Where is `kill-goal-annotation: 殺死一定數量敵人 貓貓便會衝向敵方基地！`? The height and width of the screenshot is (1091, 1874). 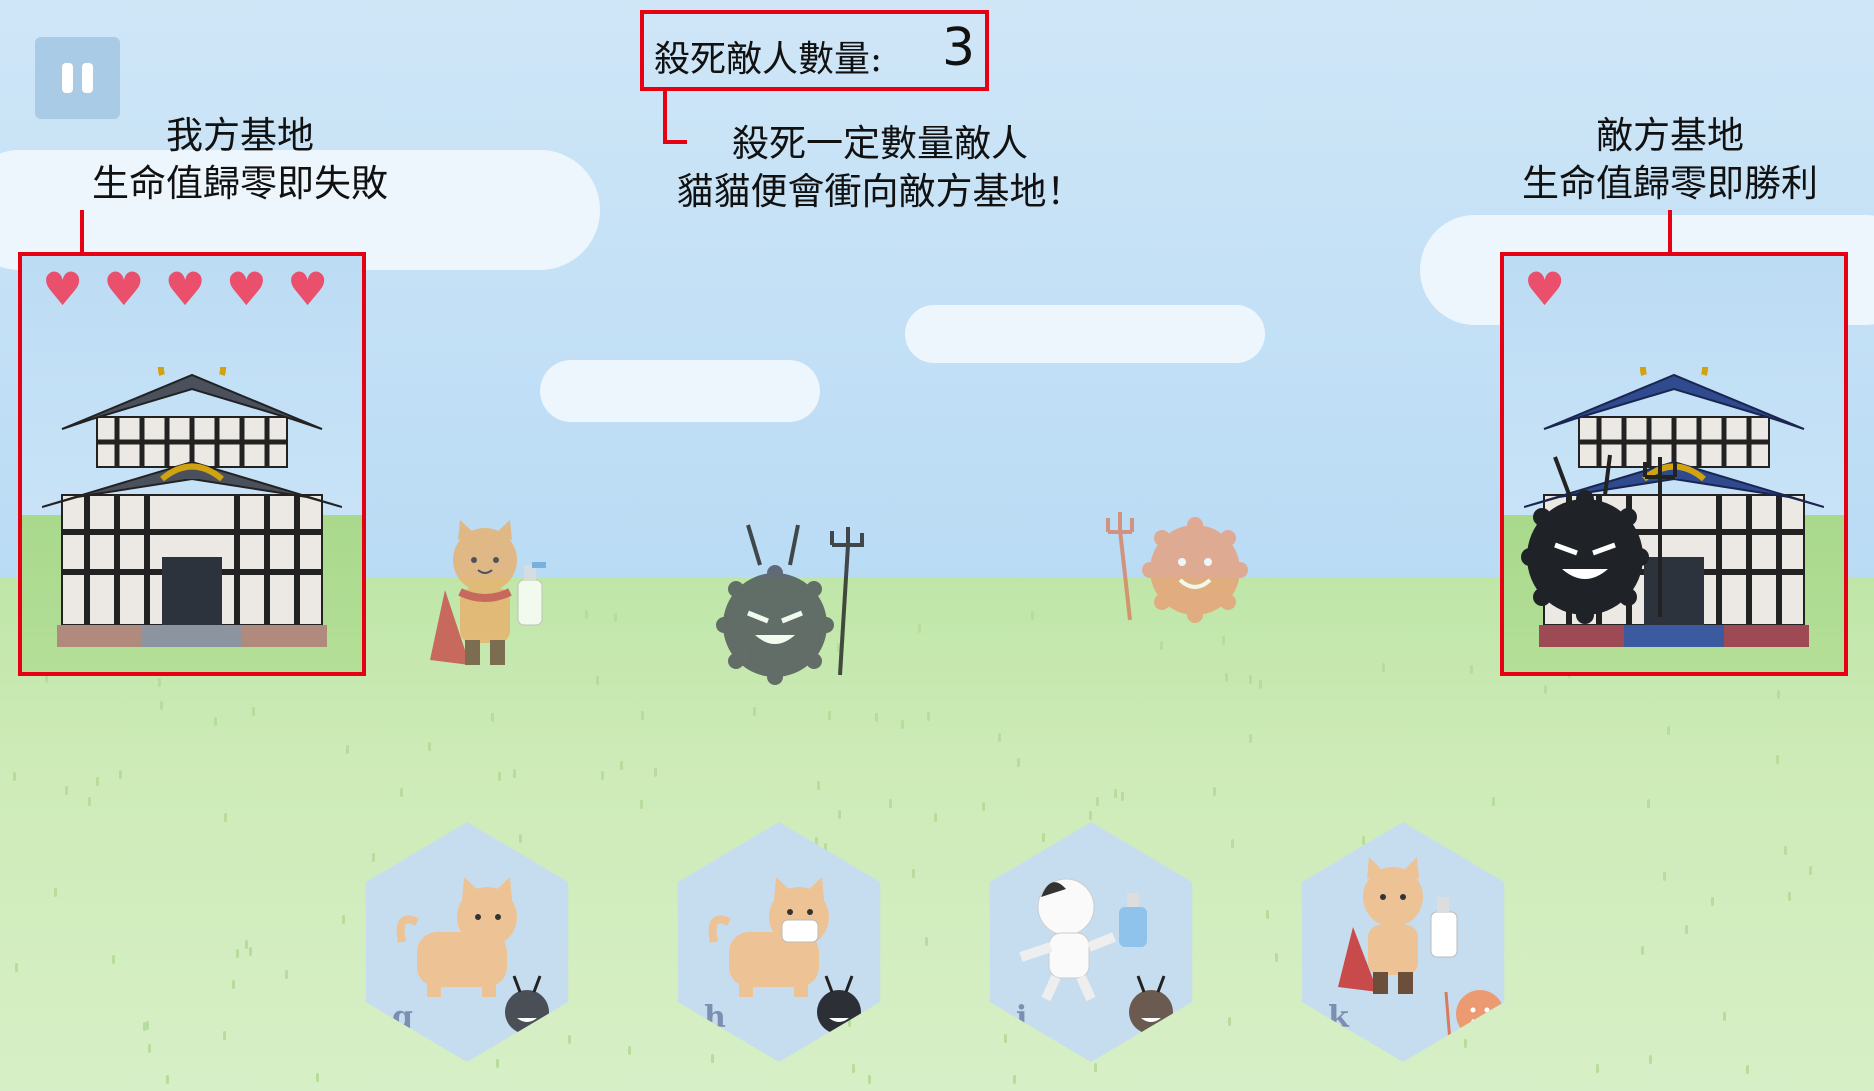 kill-goal-annotation: 殺死一定數量敵人 貓貓便會衝向敵方基地！ is located at coordinates (880, 167).